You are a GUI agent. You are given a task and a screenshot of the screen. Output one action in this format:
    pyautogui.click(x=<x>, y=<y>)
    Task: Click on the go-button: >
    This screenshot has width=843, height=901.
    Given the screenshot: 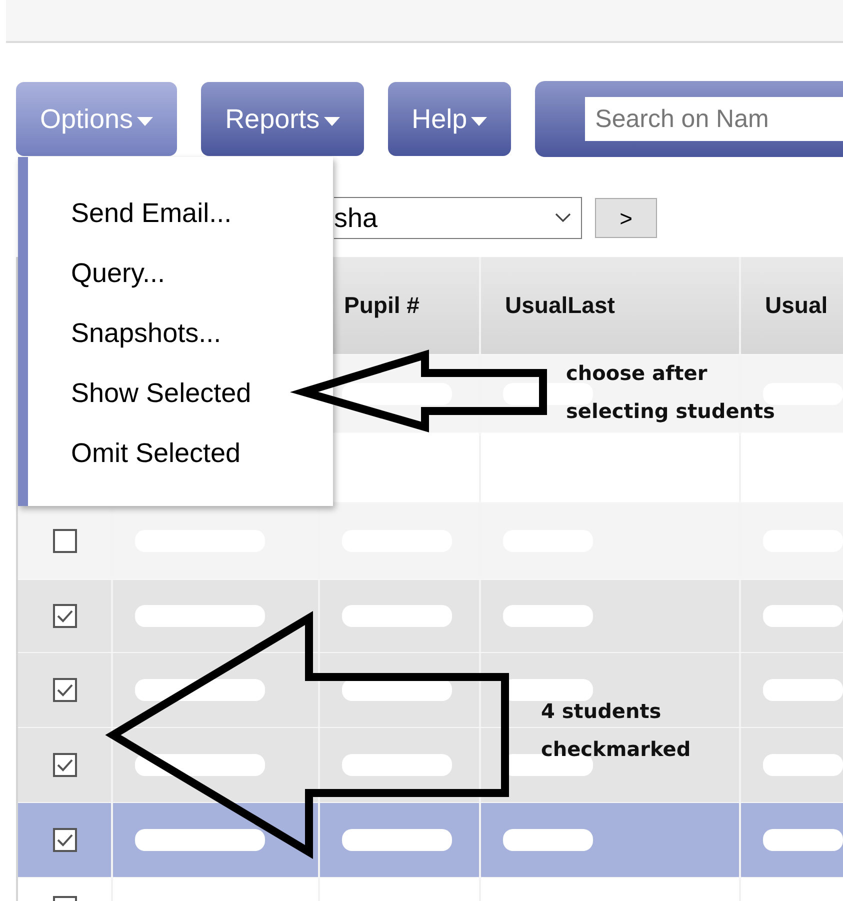 What is the action you would take?
    pyautogui.click(x=626, y=218)
    